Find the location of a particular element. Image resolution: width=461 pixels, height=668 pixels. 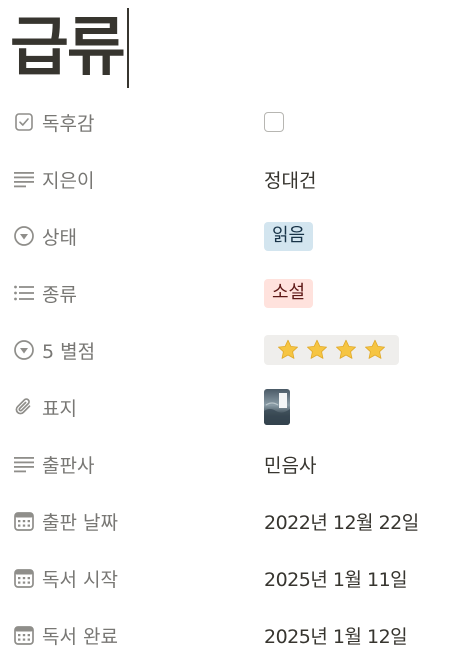

property-label-text: 지은이 is located at coordinates (68, 180).